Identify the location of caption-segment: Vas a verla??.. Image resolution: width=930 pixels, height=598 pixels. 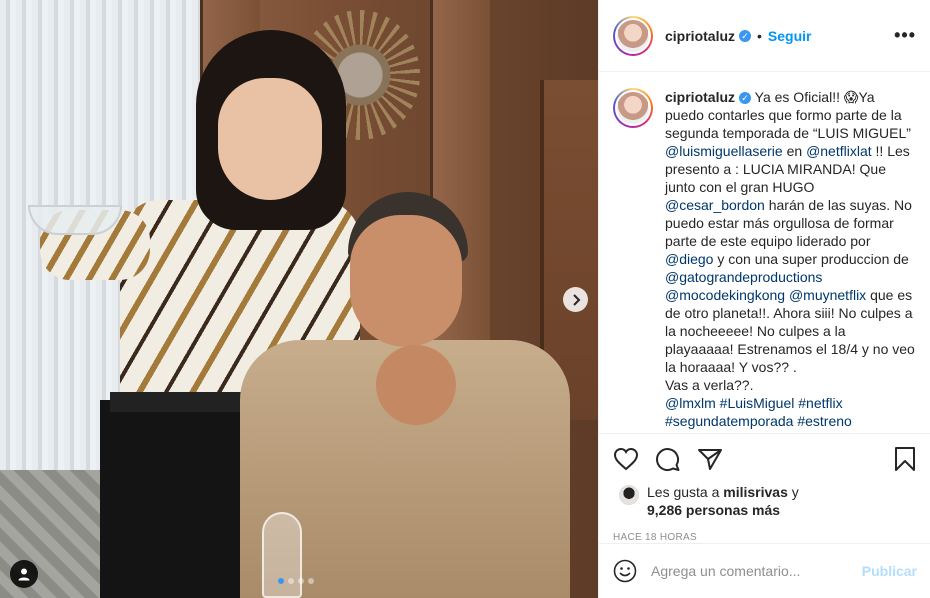
(709, 385).